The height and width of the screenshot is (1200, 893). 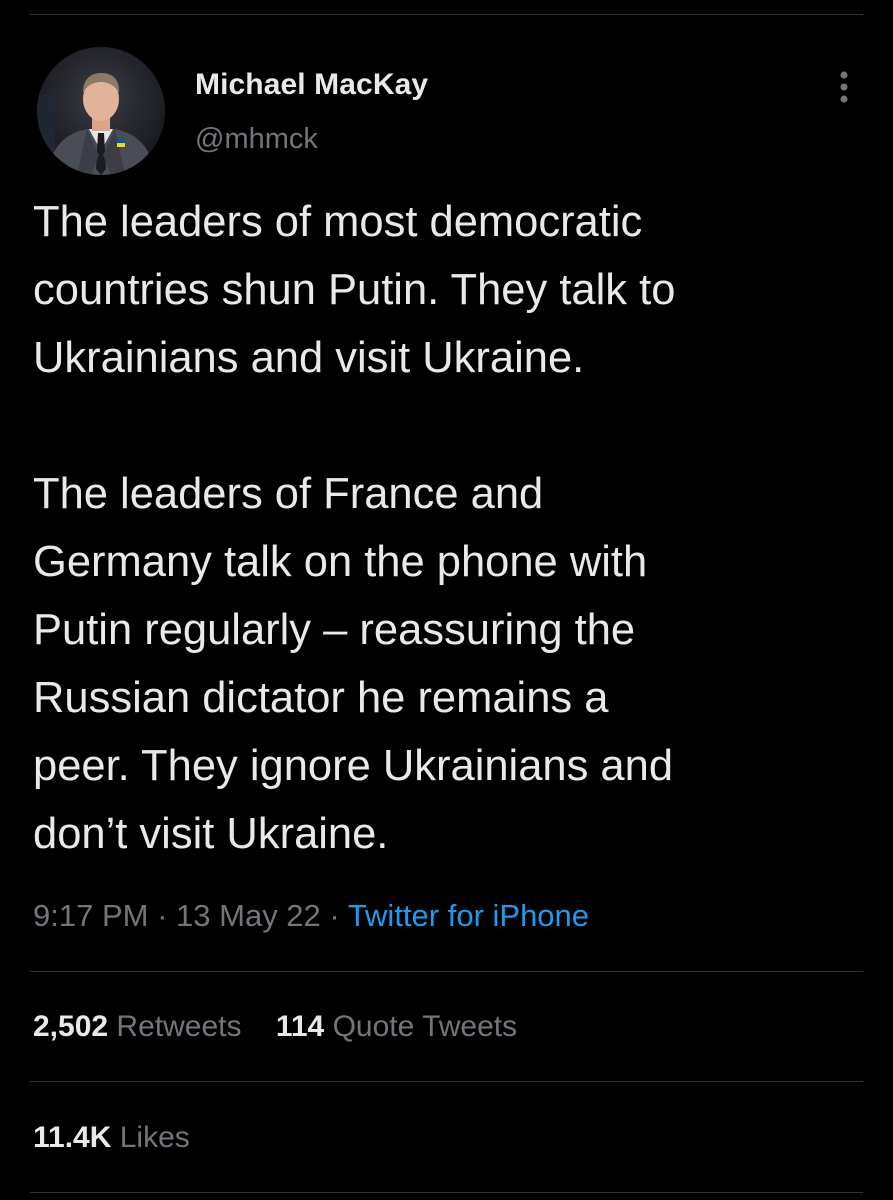 I want to click on top-divider, so click(x=446, y=14).